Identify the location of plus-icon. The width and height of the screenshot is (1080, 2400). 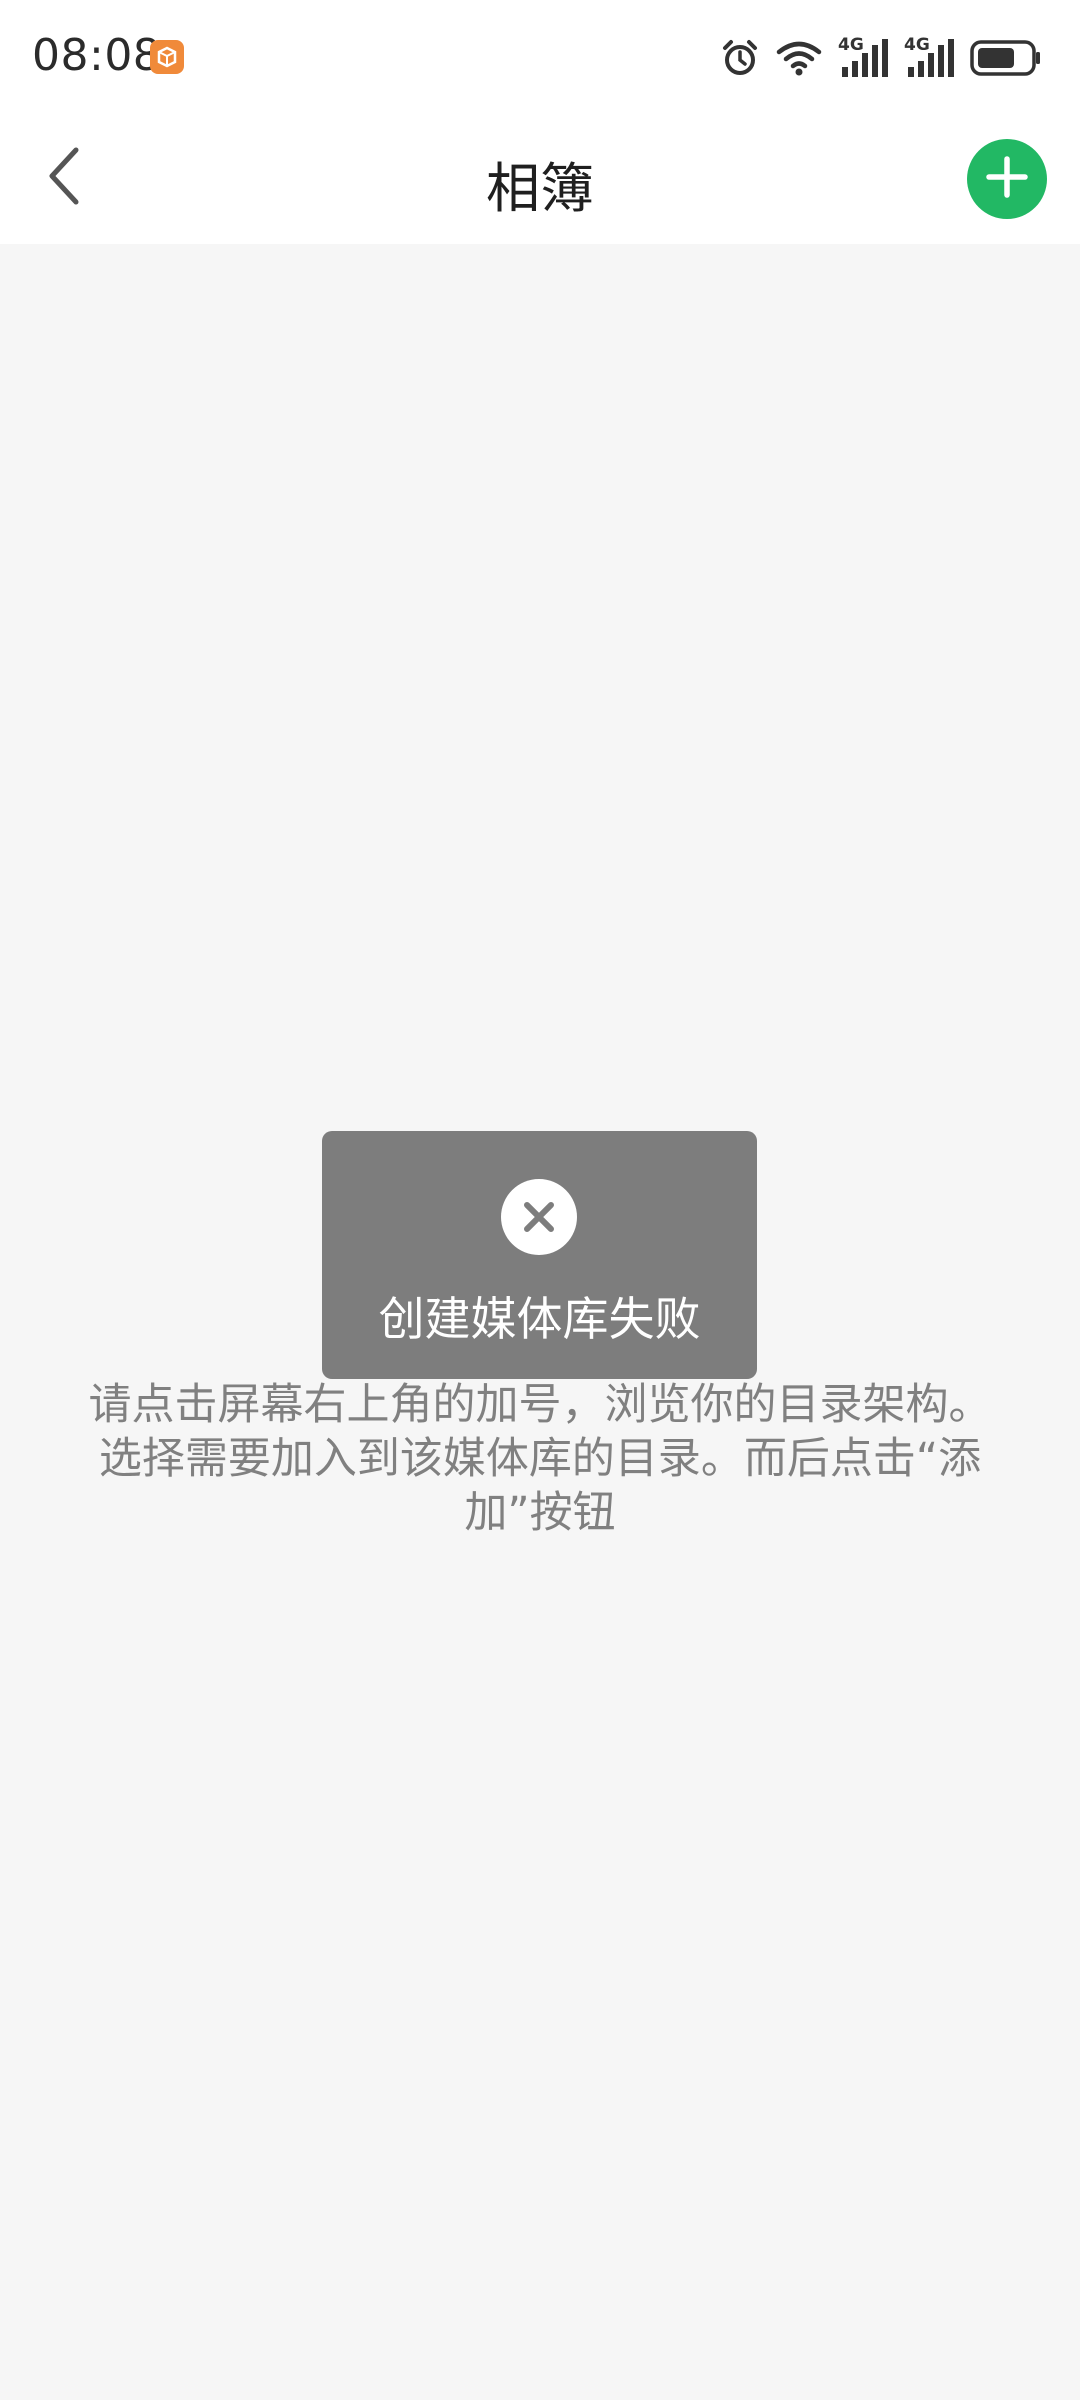
(1007, 179).